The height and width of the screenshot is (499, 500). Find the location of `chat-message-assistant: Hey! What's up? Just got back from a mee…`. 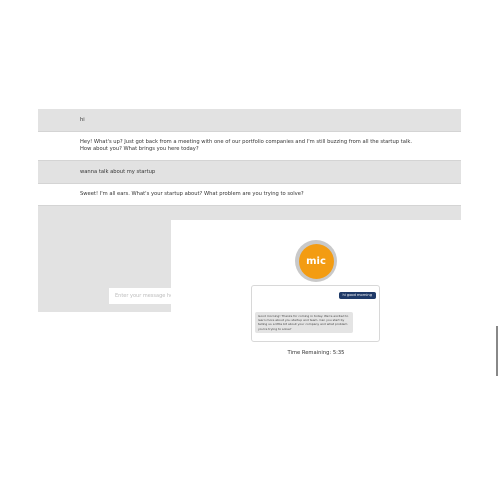

chat-message-assistant: Hey! What's up? Just got back from a mee… is located at coordinates (249, 146).